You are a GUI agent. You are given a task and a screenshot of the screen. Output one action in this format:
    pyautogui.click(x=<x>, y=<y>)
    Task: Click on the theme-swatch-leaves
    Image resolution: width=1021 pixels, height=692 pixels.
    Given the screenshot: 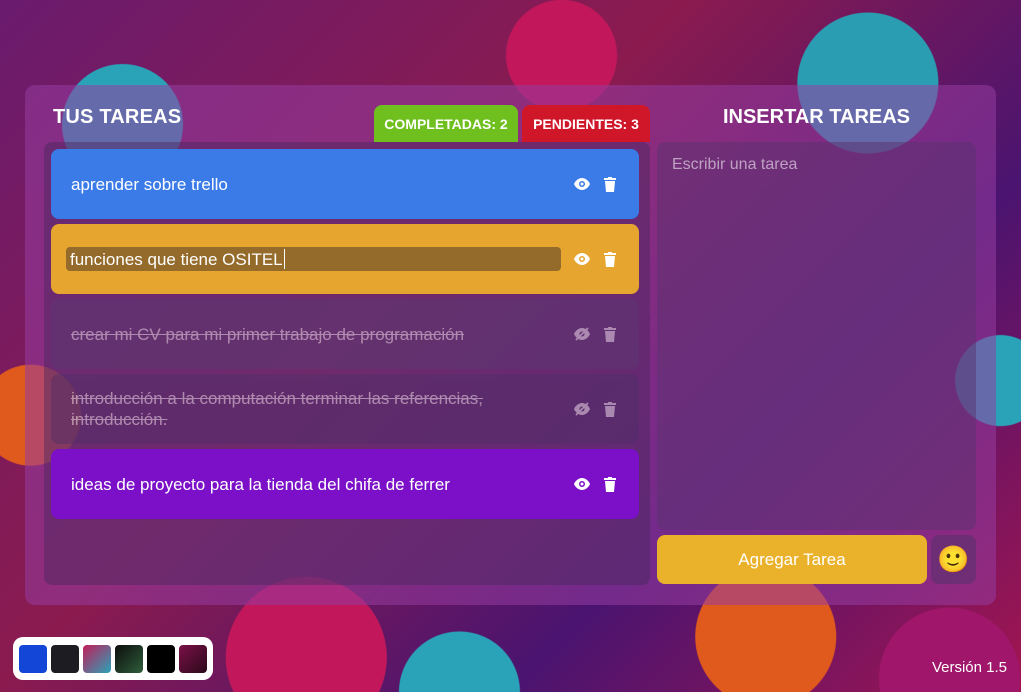 What is the action you would take?
    pyautogui.click(x=129, y=658)
    